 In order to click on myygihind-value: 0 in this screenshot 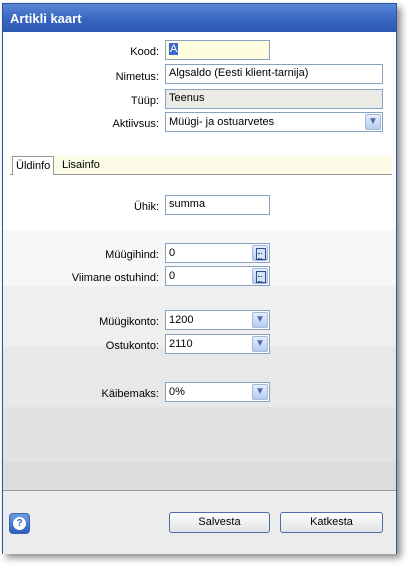, I will do `click(172, 253)`.